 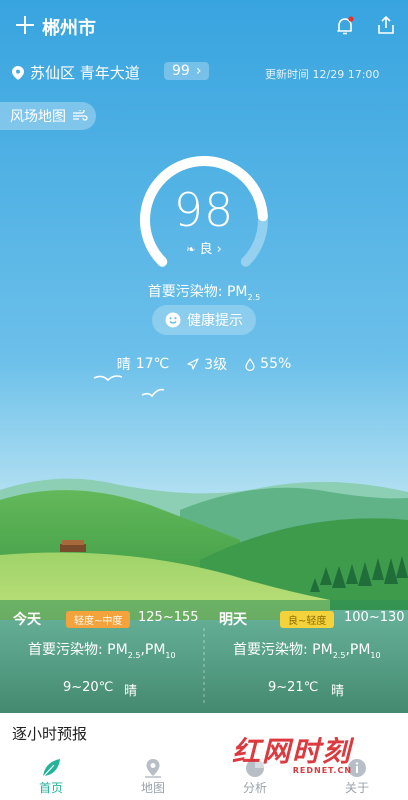 What do you see at coordinates (322, 74) in the screenshot?
I see `update-time: 更新时间 12/29 17:00` at bounding box center [322, 74].